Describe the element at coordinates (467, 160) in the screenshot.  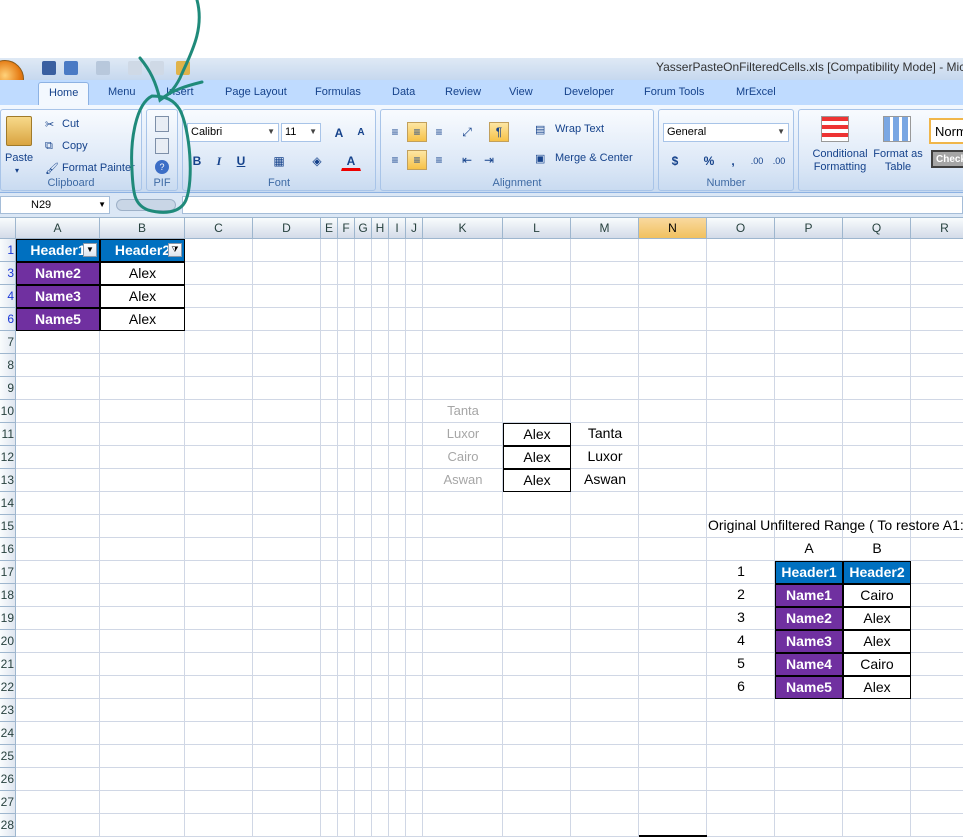
I see `decrease-indent-icon: ⇤` at that location.